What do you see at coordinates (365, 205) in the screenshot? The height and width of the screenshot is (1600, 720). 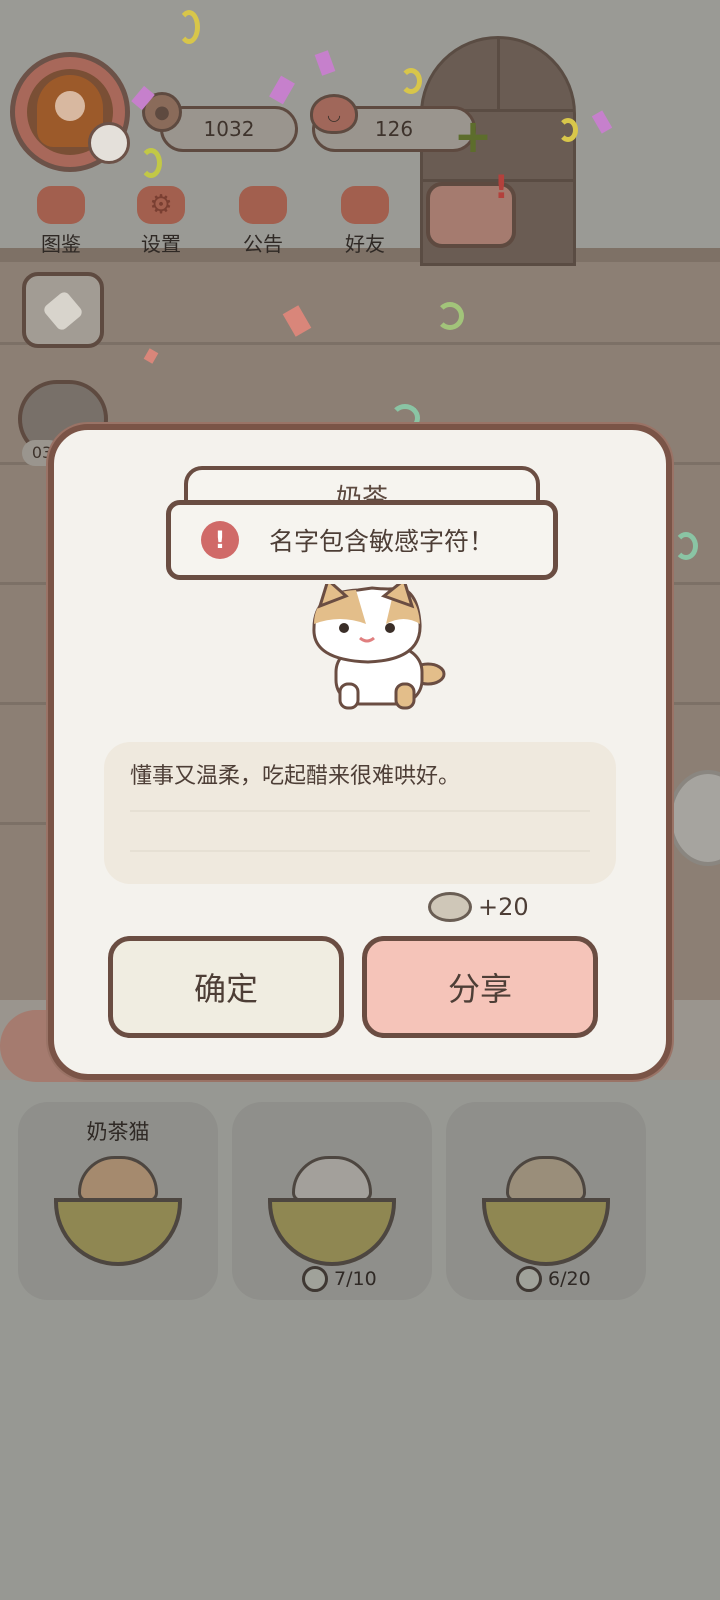 I see `friends-icon` at bounding box center [365, 205].